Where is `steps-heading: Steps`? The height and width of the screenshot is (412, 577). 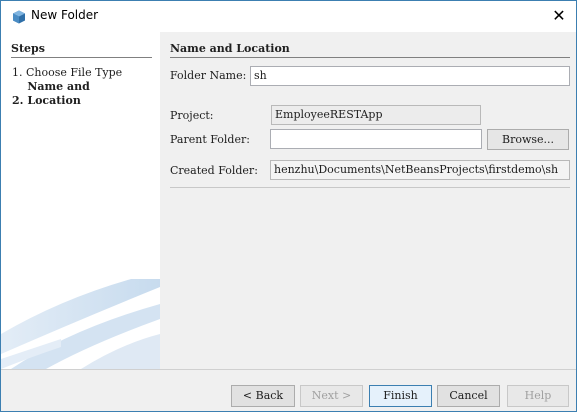
steps-heading: Steps is located at coordinates (28, 48).